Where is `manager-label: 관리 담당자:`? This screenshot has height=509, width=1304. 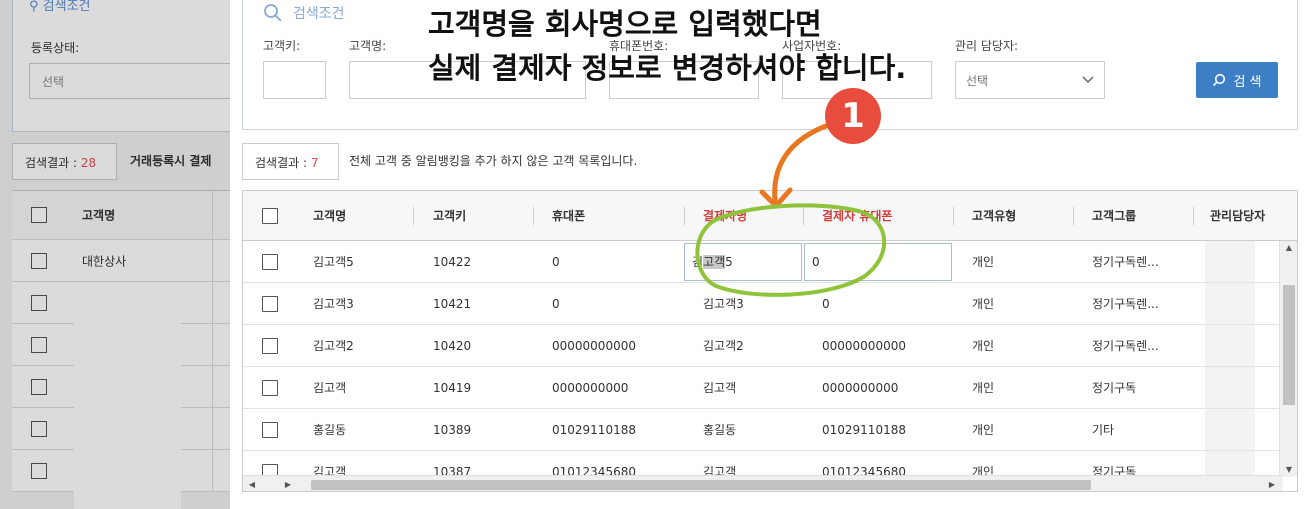
manager-label: 관리 담당자: is located at coordinates (987, 46).